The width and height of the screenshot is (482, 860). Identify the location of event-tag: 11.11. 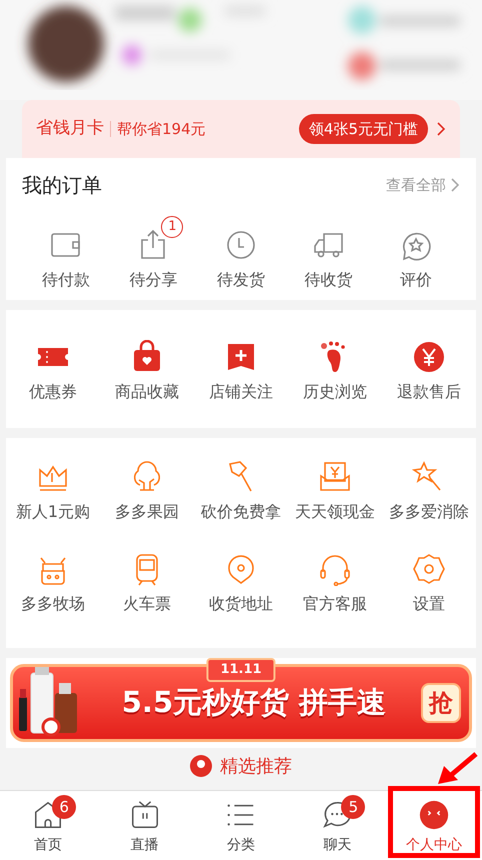
(241, 670).